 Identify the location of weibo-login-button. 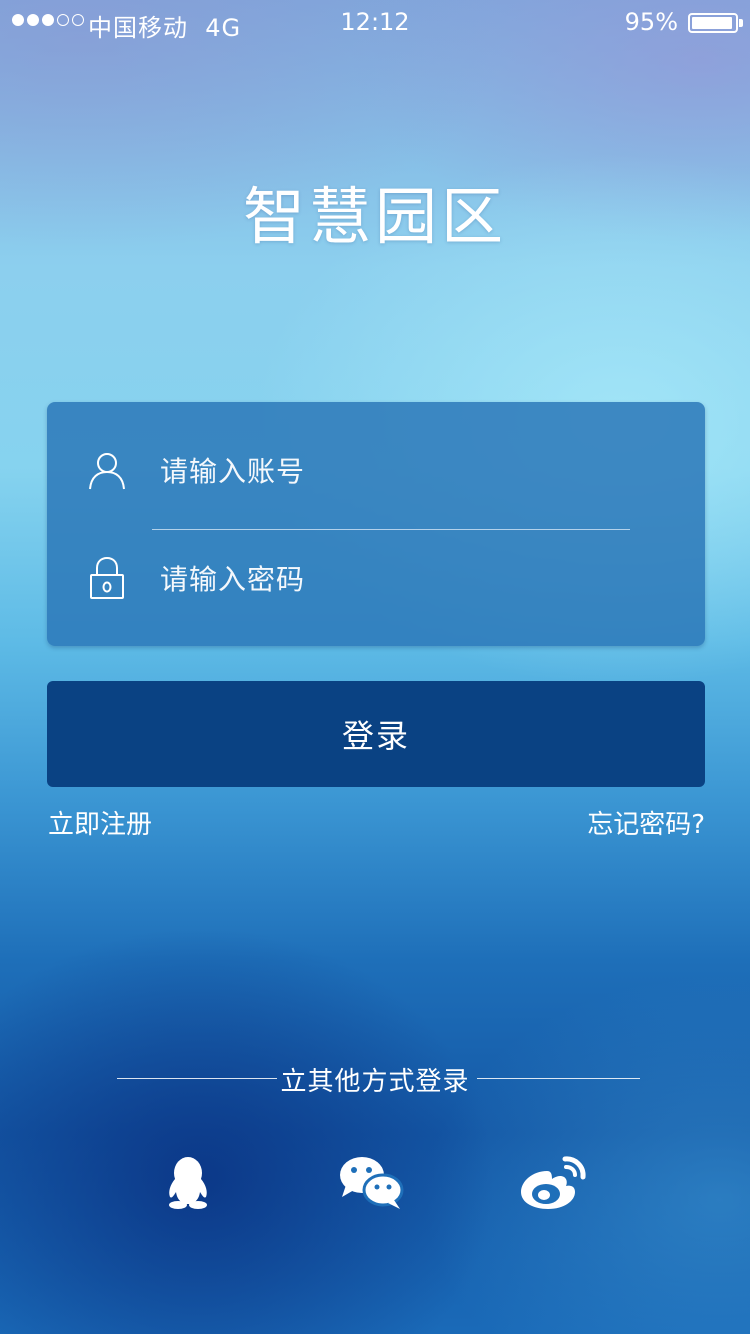
(553, 1185).